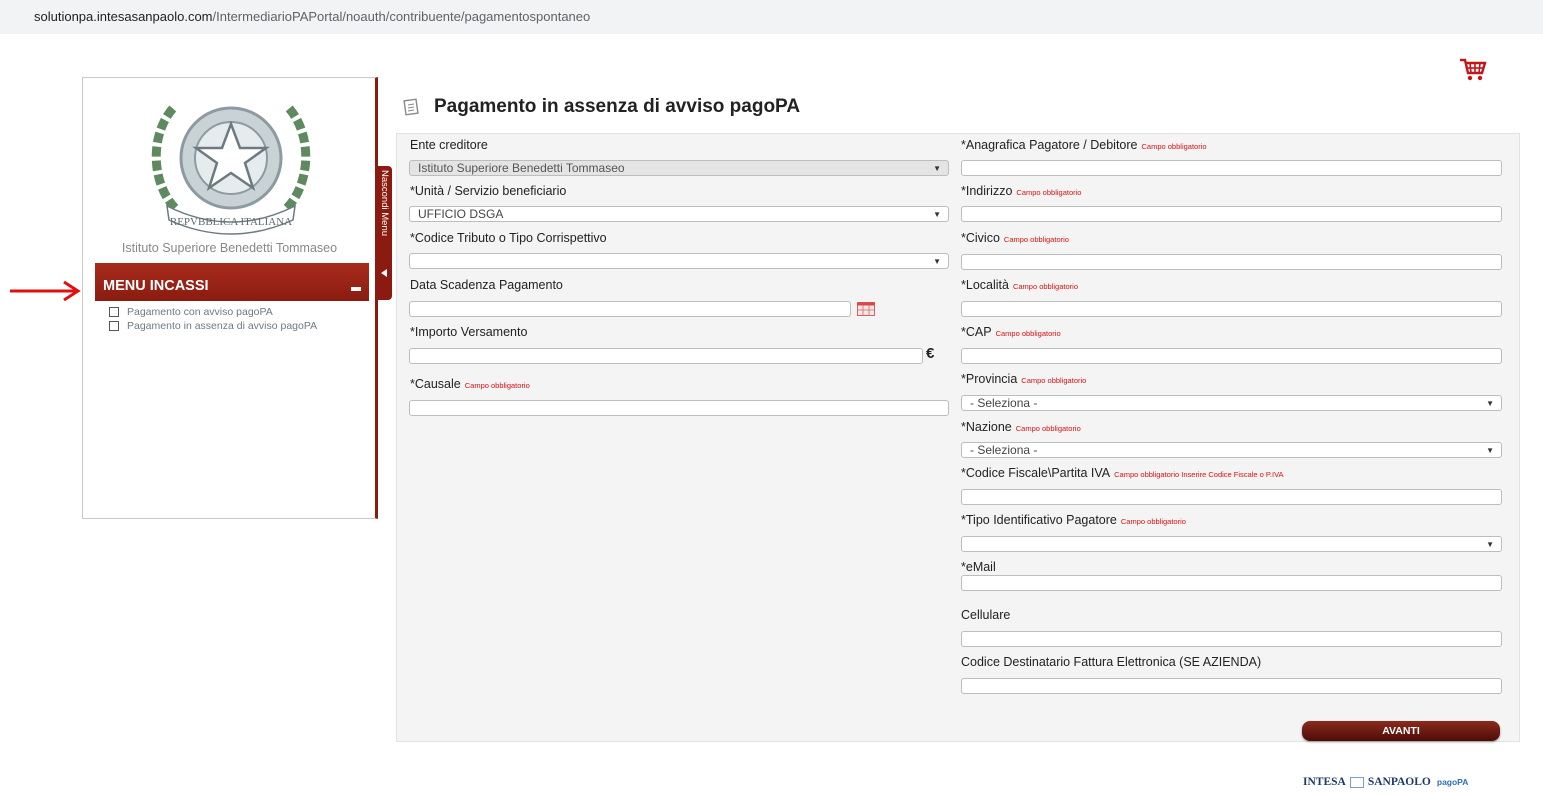 The image size is (1543, 795). I want to click on nazione-select: - Seleziona - ▼, so click(1231, 450).